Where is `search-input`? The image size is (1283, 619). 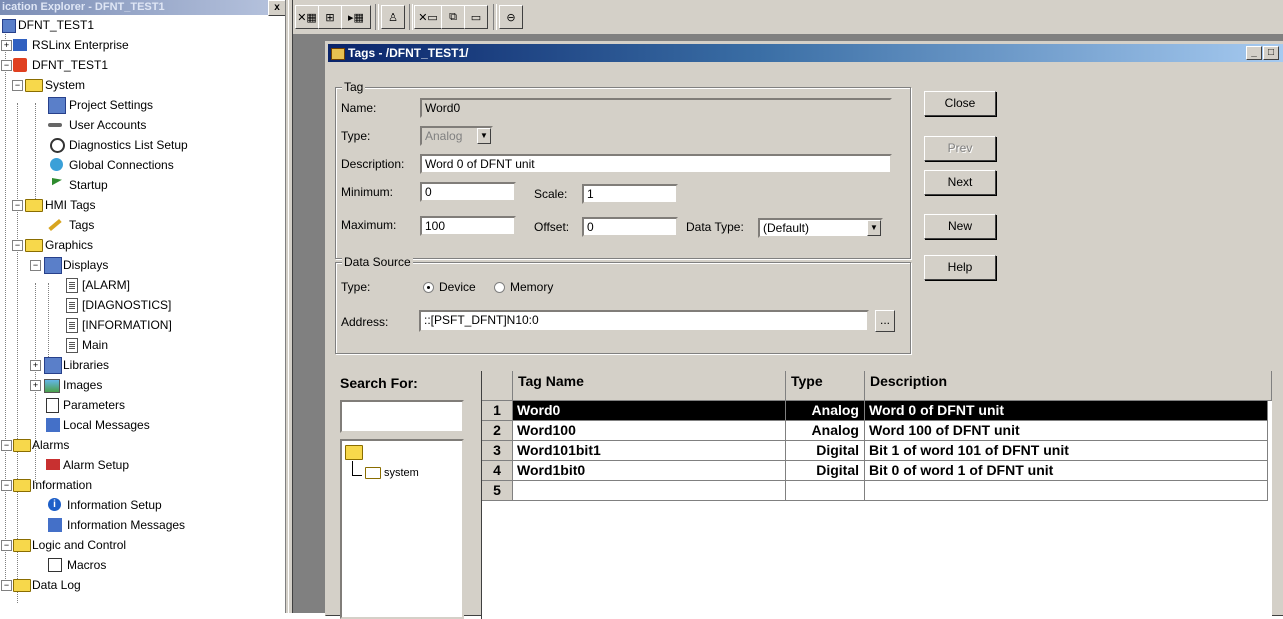 search-input is located at coordinates (402, 416).